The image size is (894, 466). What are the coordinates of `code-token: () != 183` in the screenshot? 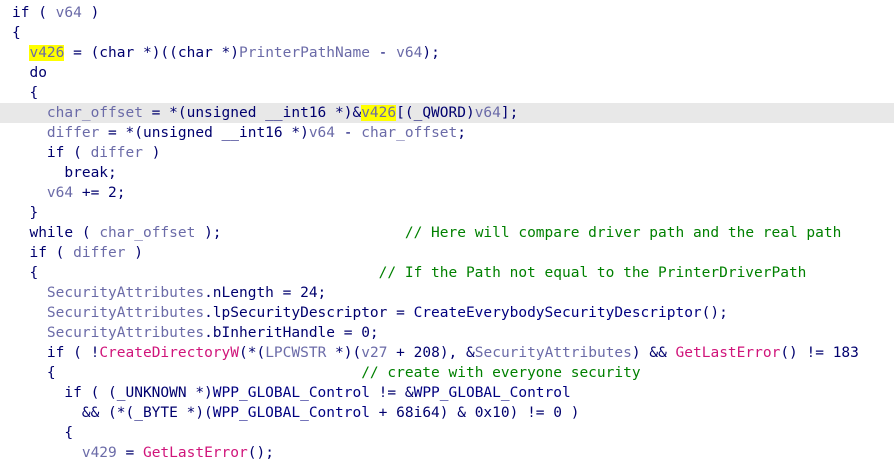 It's located at (819, 353).